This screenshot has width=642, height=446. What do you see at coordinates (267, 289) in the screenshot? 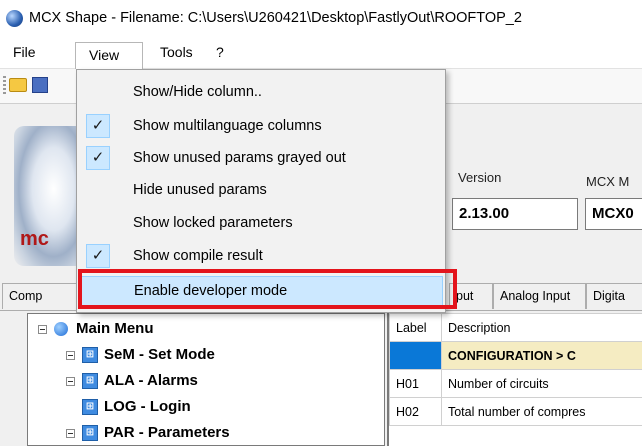
I see `highlight-annotation-box` at bounding box center [267, 289].